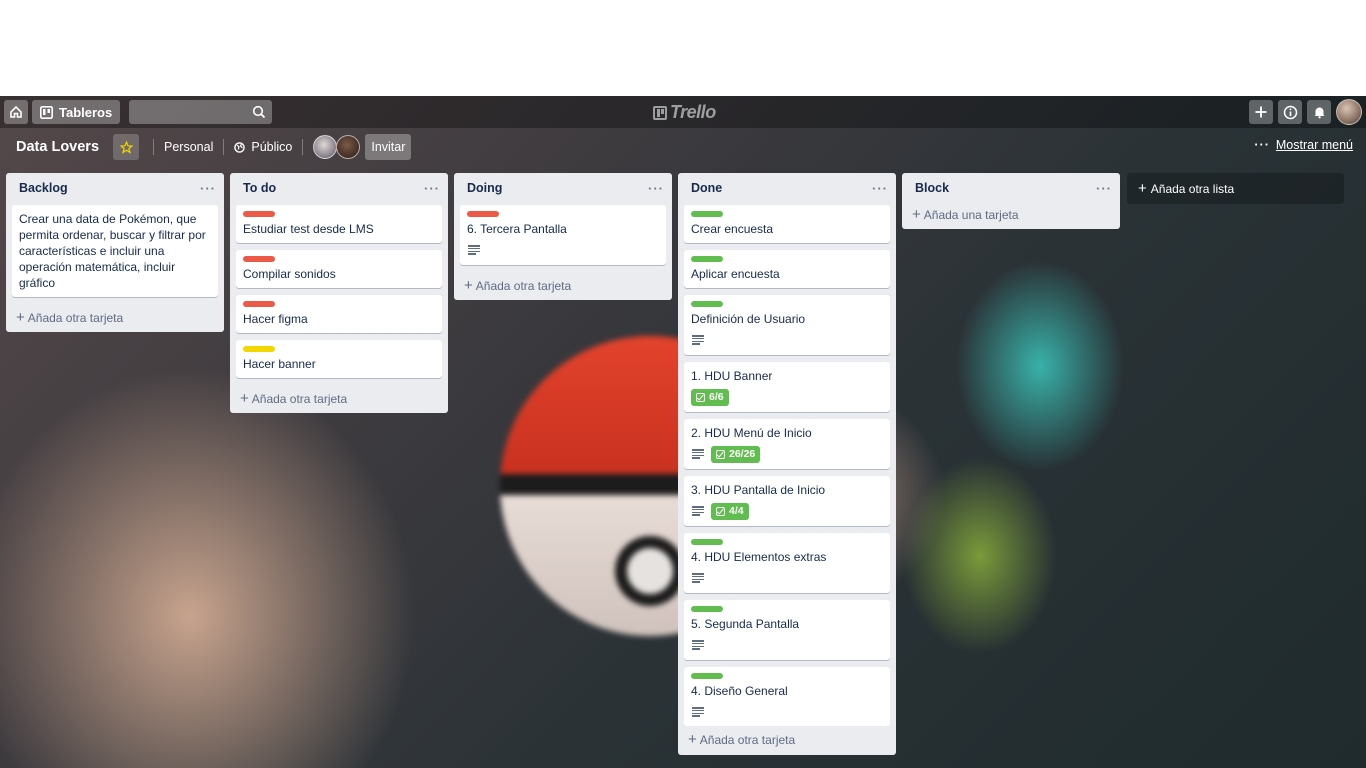  I want to click on card: 1. HDU Banner 6/6, so click(787, 387).